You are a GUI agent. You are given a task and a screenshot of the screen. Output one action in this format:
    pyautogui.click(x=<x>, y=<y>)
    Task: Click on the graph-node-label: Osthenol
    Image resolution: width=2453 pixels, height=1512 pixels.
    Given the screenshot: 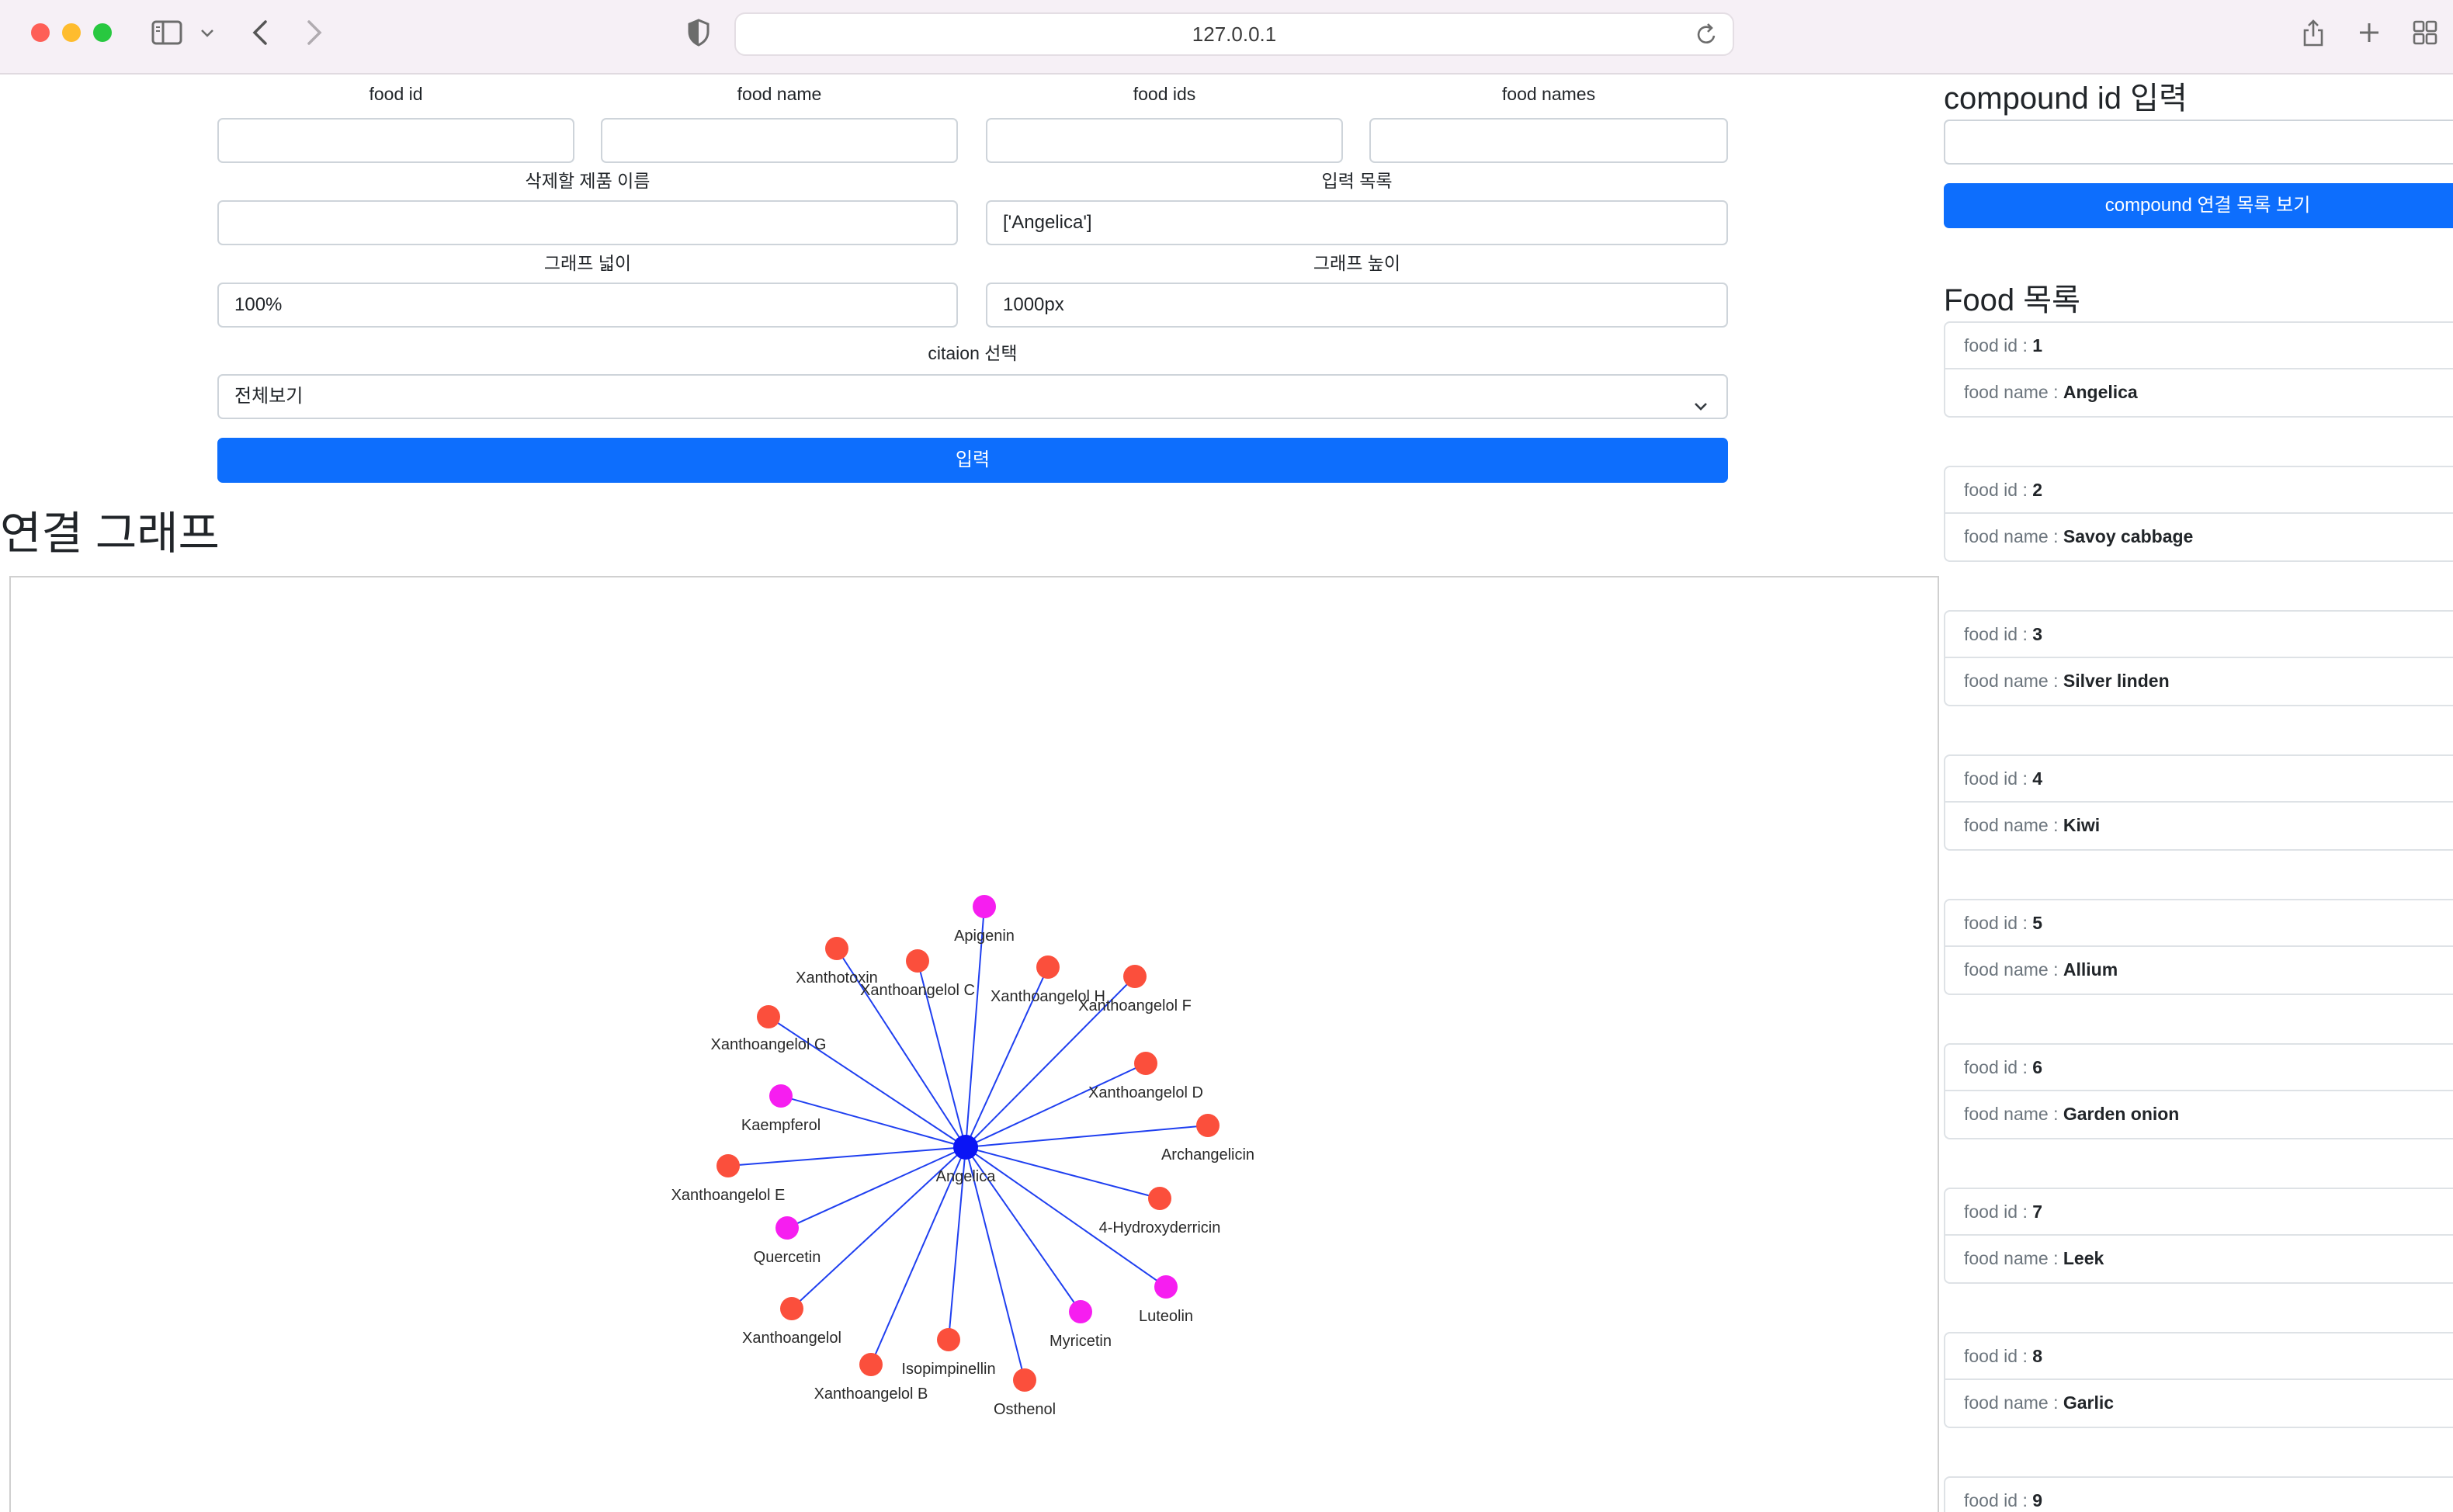 What is the action you would take?
    pyautogui.click(x=1025, y=1409)
    